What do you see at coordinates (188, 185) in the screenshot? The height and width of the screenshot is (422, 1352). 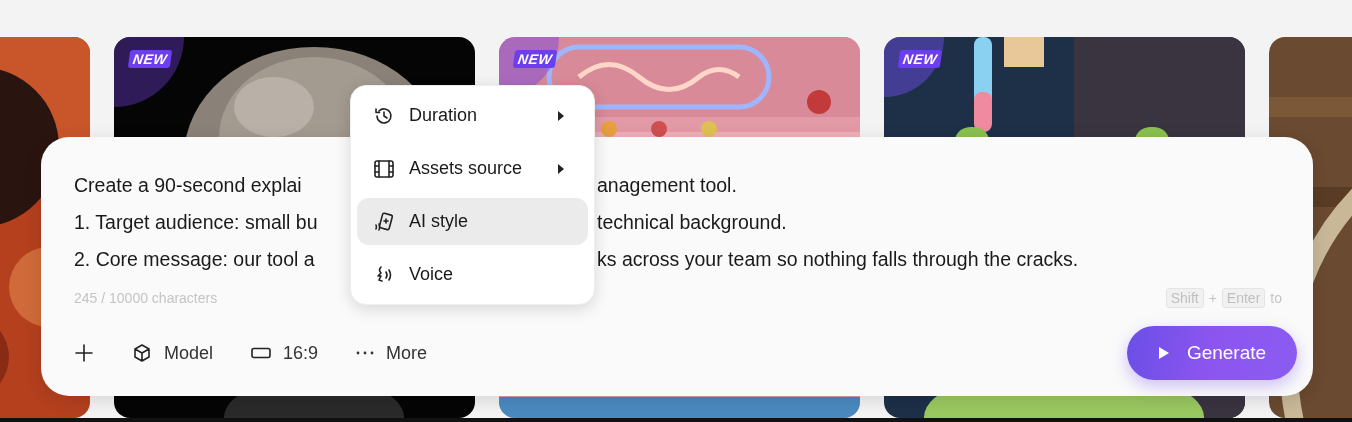 I see `prompt-text: Create a 90-second explai` at bounding box center [188, 185].